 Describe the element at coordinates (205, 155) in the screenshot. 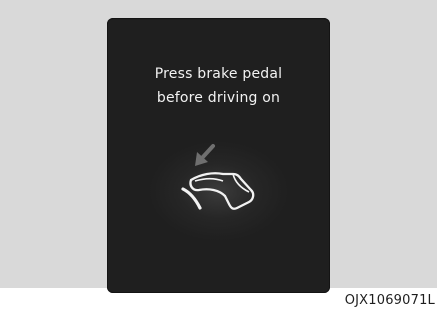

I see `press-arrow-icon` at that location.